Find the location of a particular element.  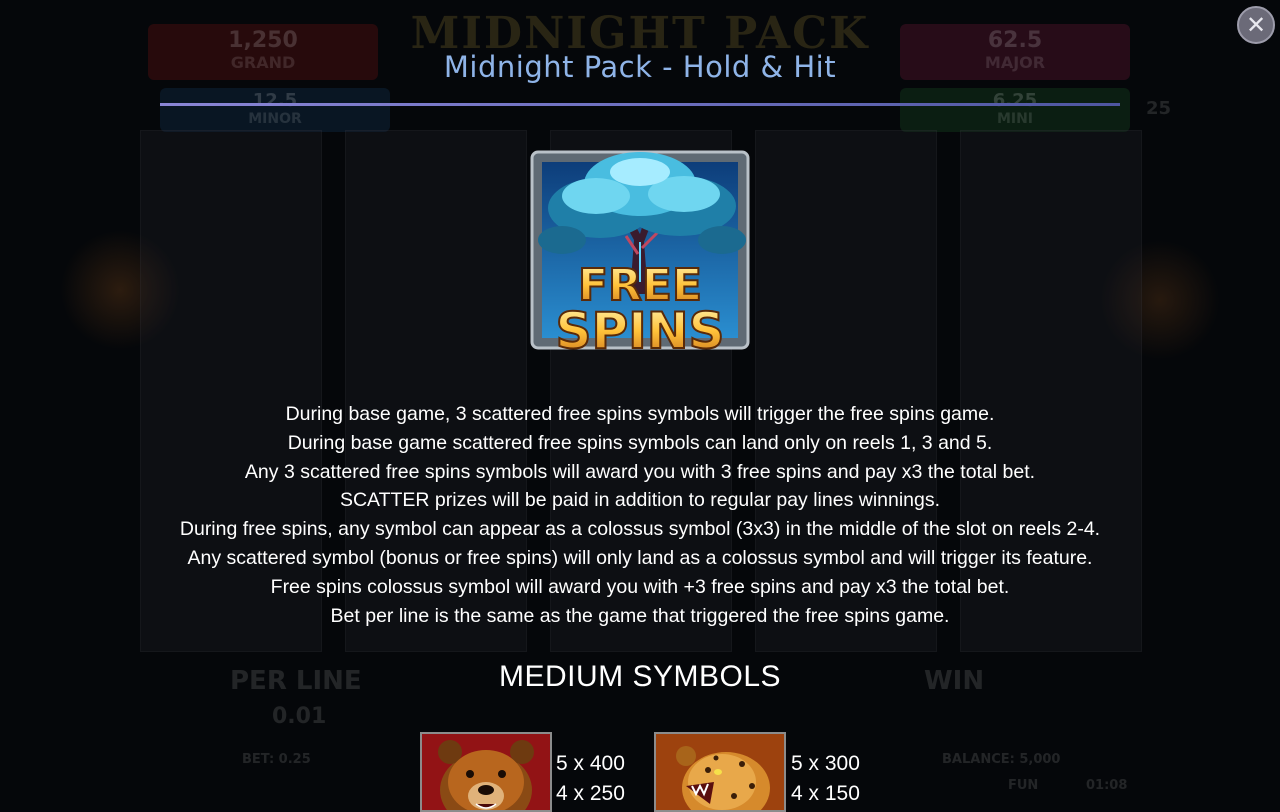

pay-line: 4 x 150 is located at coordinates (825, 793).